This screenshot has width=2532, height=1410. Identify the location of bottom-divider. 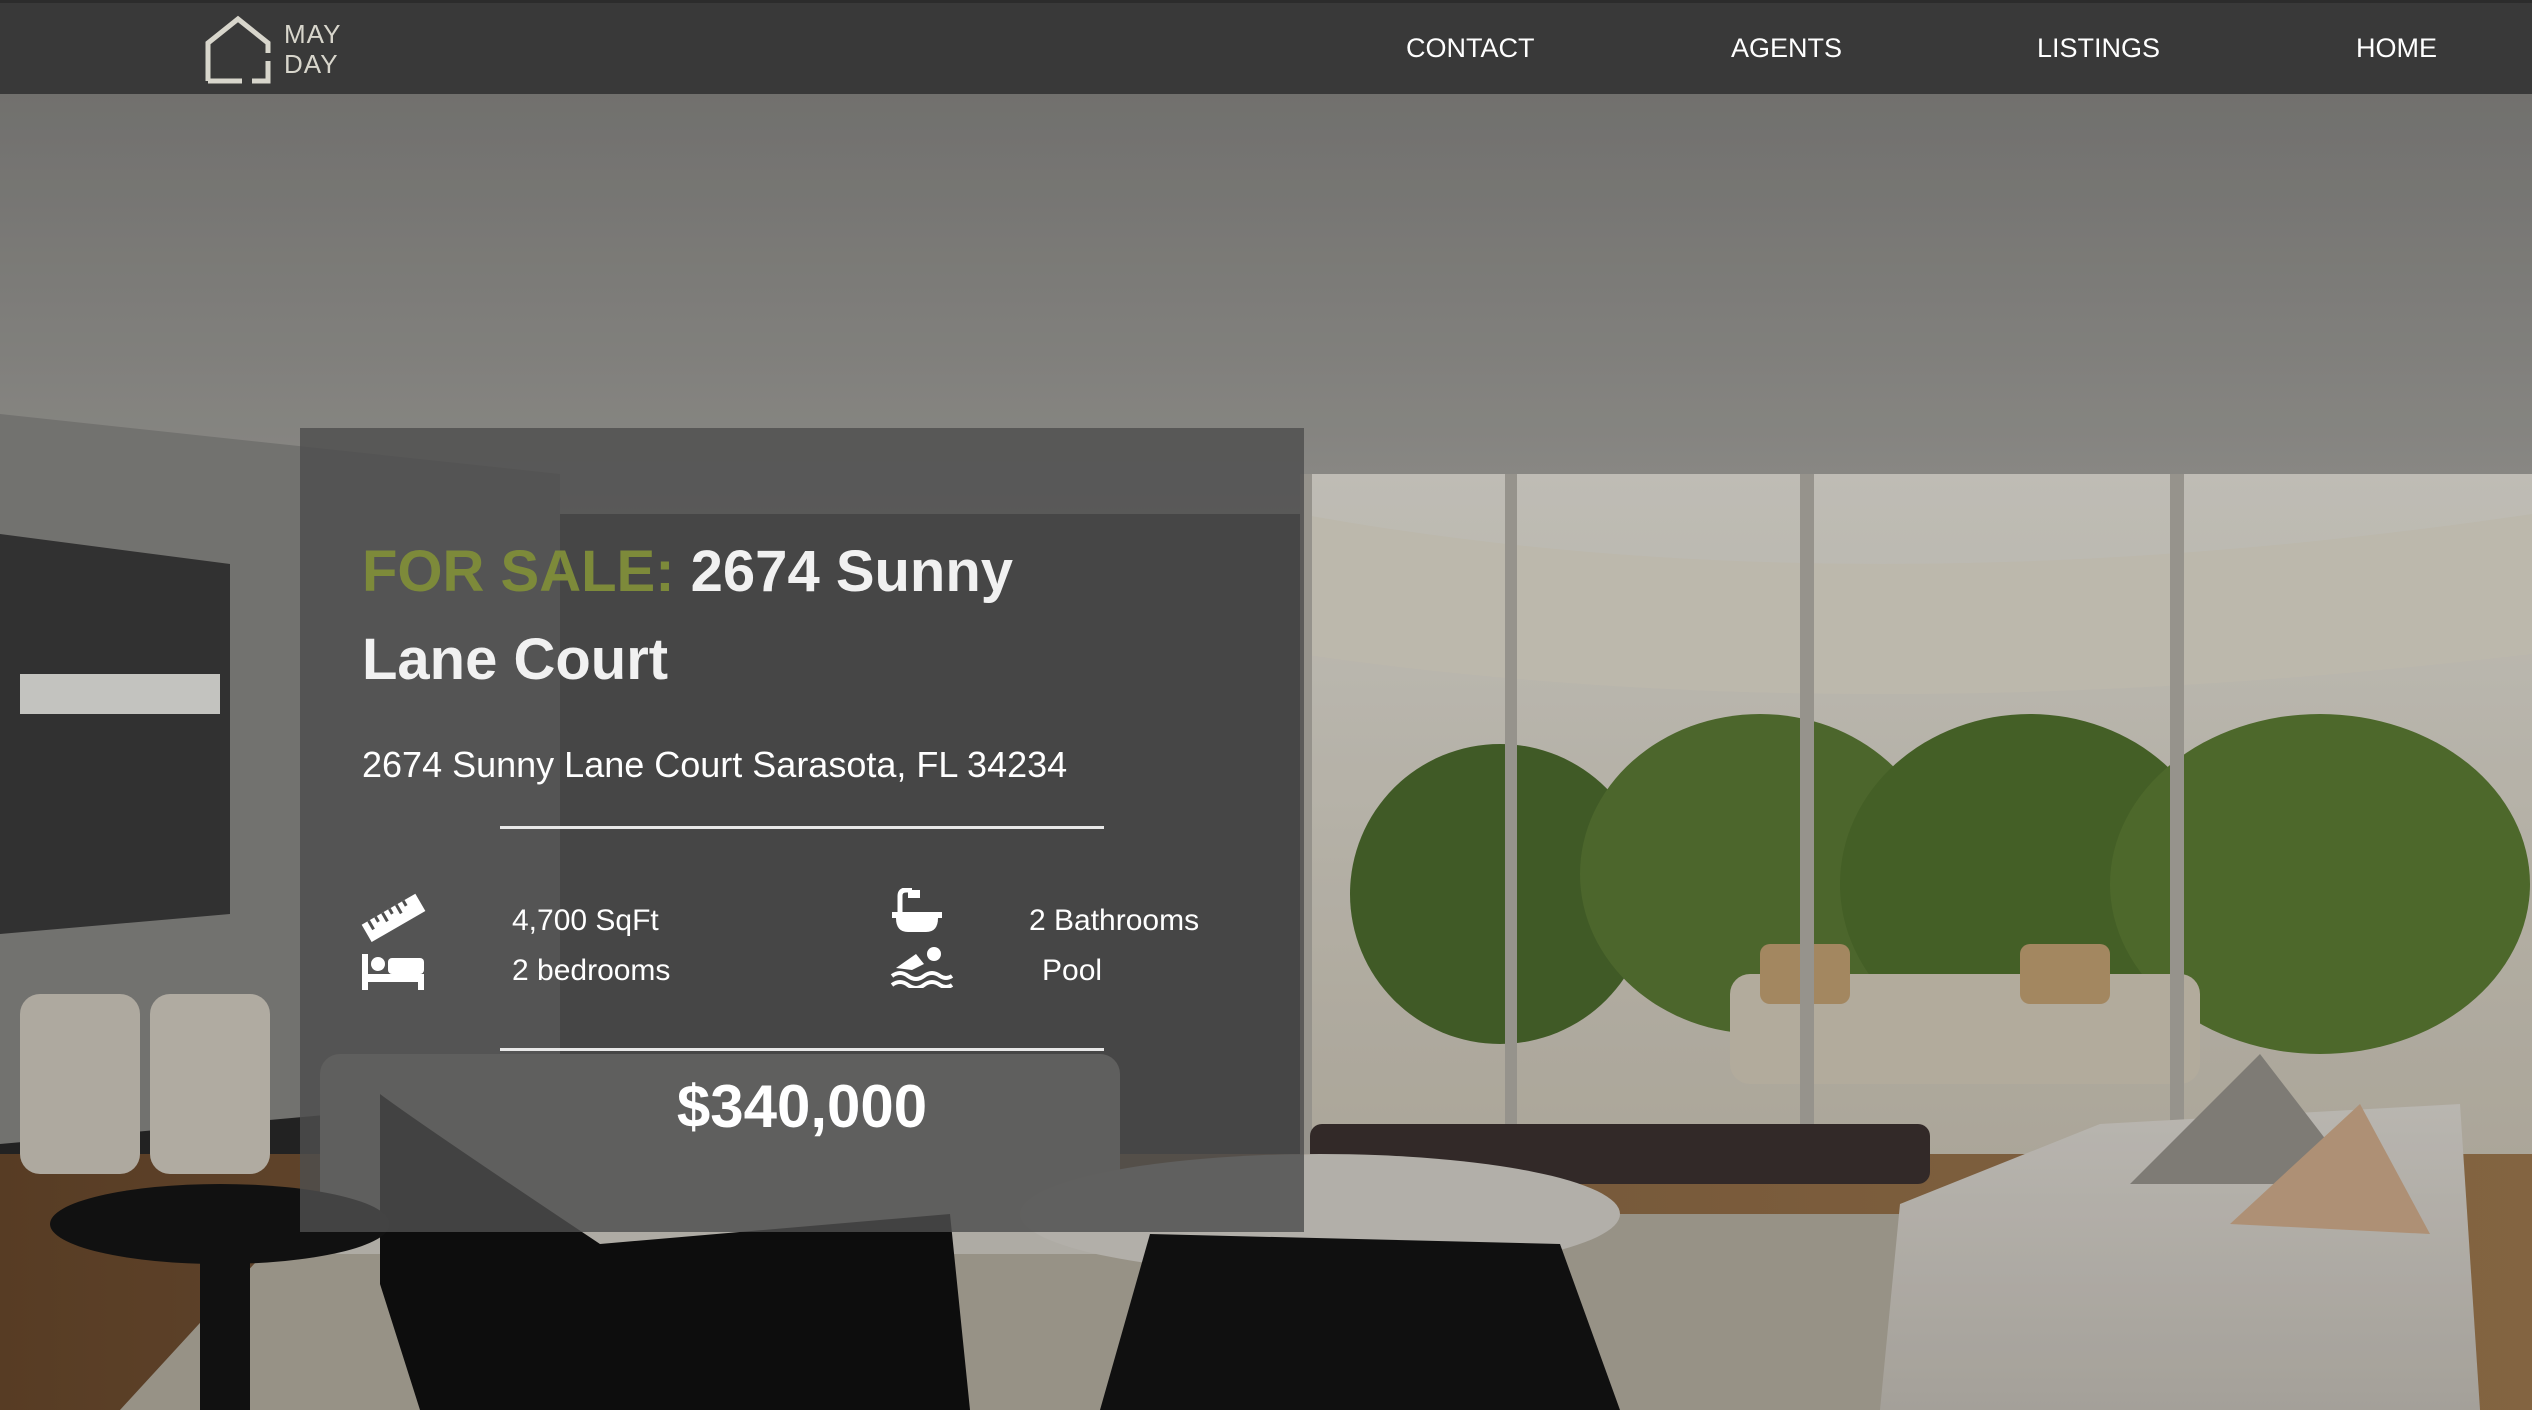
(802, 1049).